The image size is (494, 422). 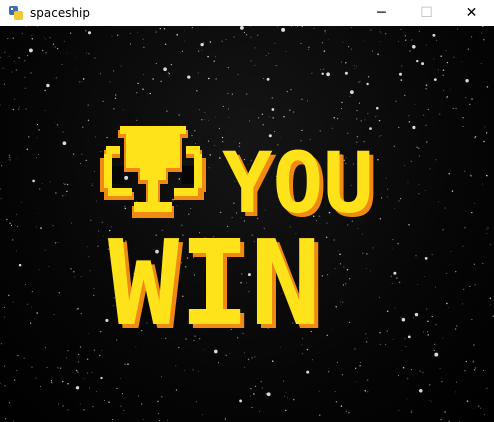 I want to click on title-bar: spaceship ─ ☐ ✕, so click(x=247, y=13).